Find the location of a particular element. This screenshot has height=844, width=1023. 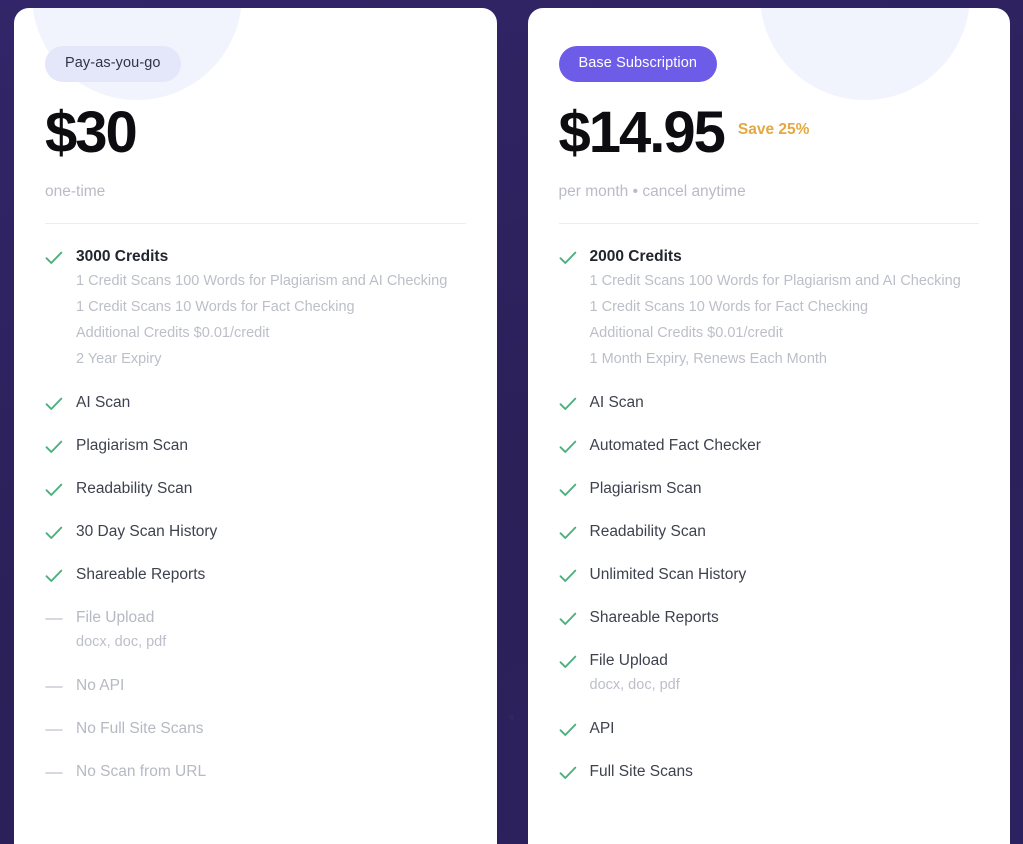

feature-body: Unlimited Scan History is located at coordinates (785, 575).